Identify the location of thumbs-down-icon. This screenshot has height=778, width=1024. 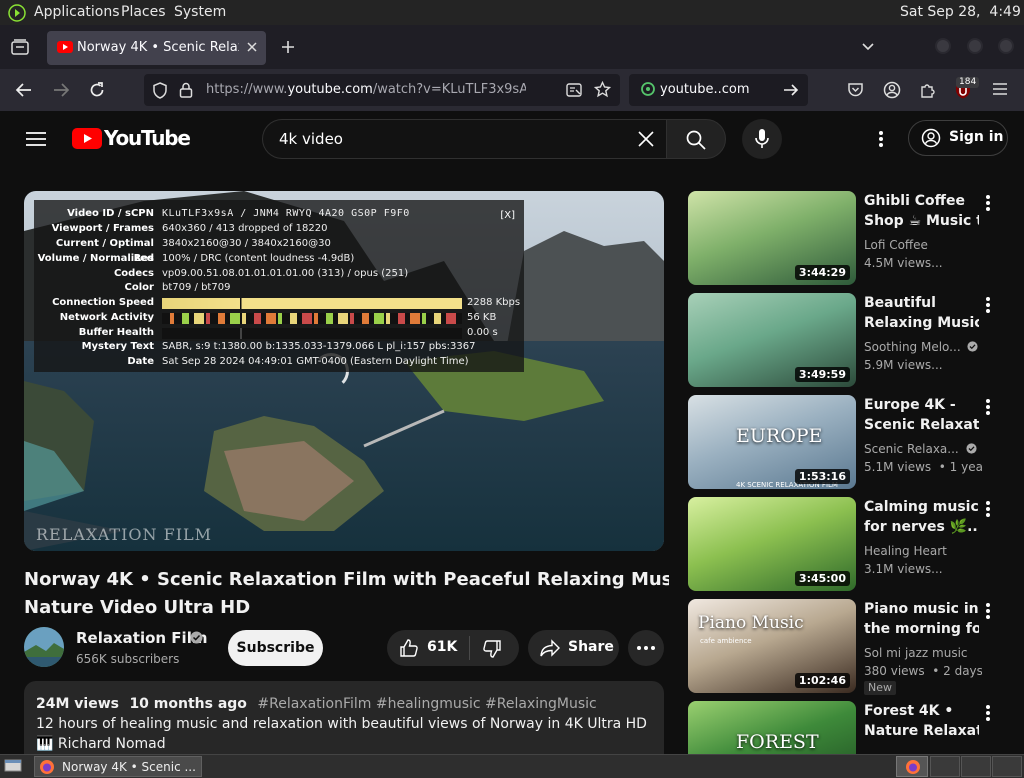
(492, 649).